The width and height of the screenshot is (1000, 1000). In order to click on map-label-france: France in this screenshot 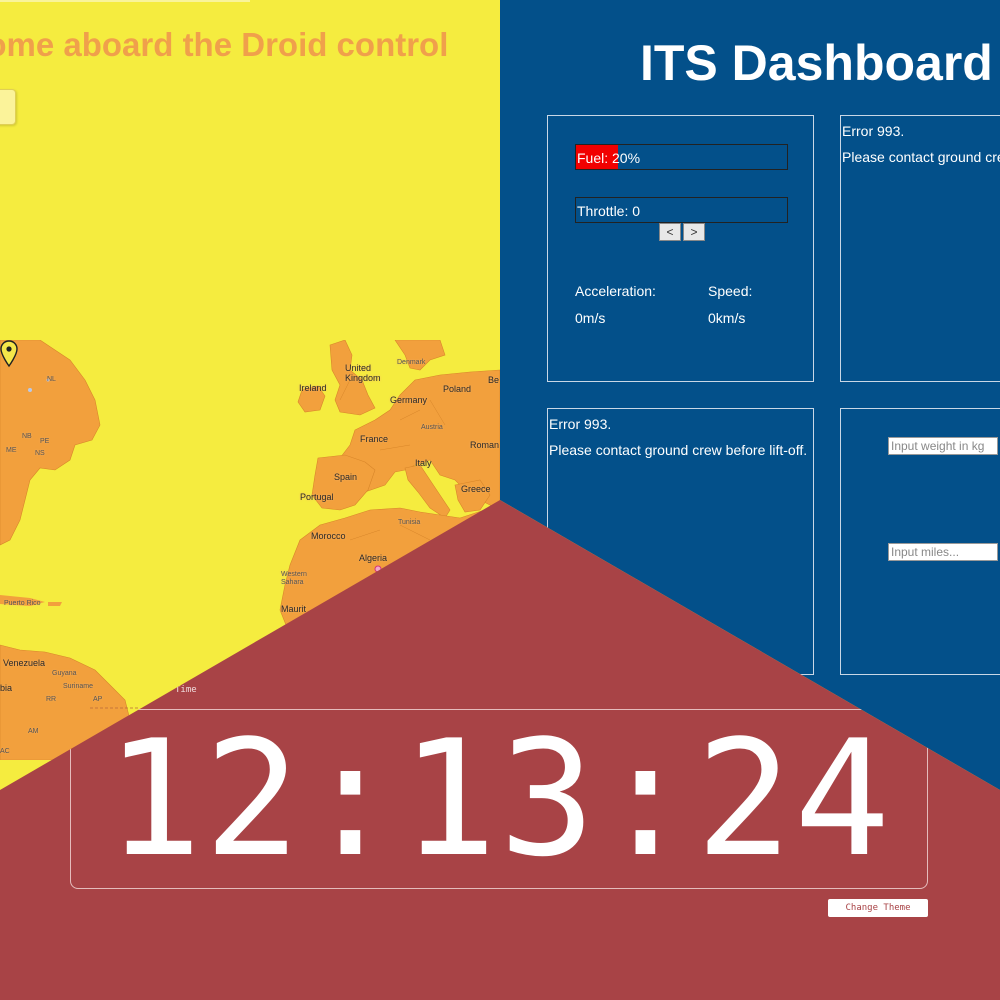, I will do `click(374, 439)`.